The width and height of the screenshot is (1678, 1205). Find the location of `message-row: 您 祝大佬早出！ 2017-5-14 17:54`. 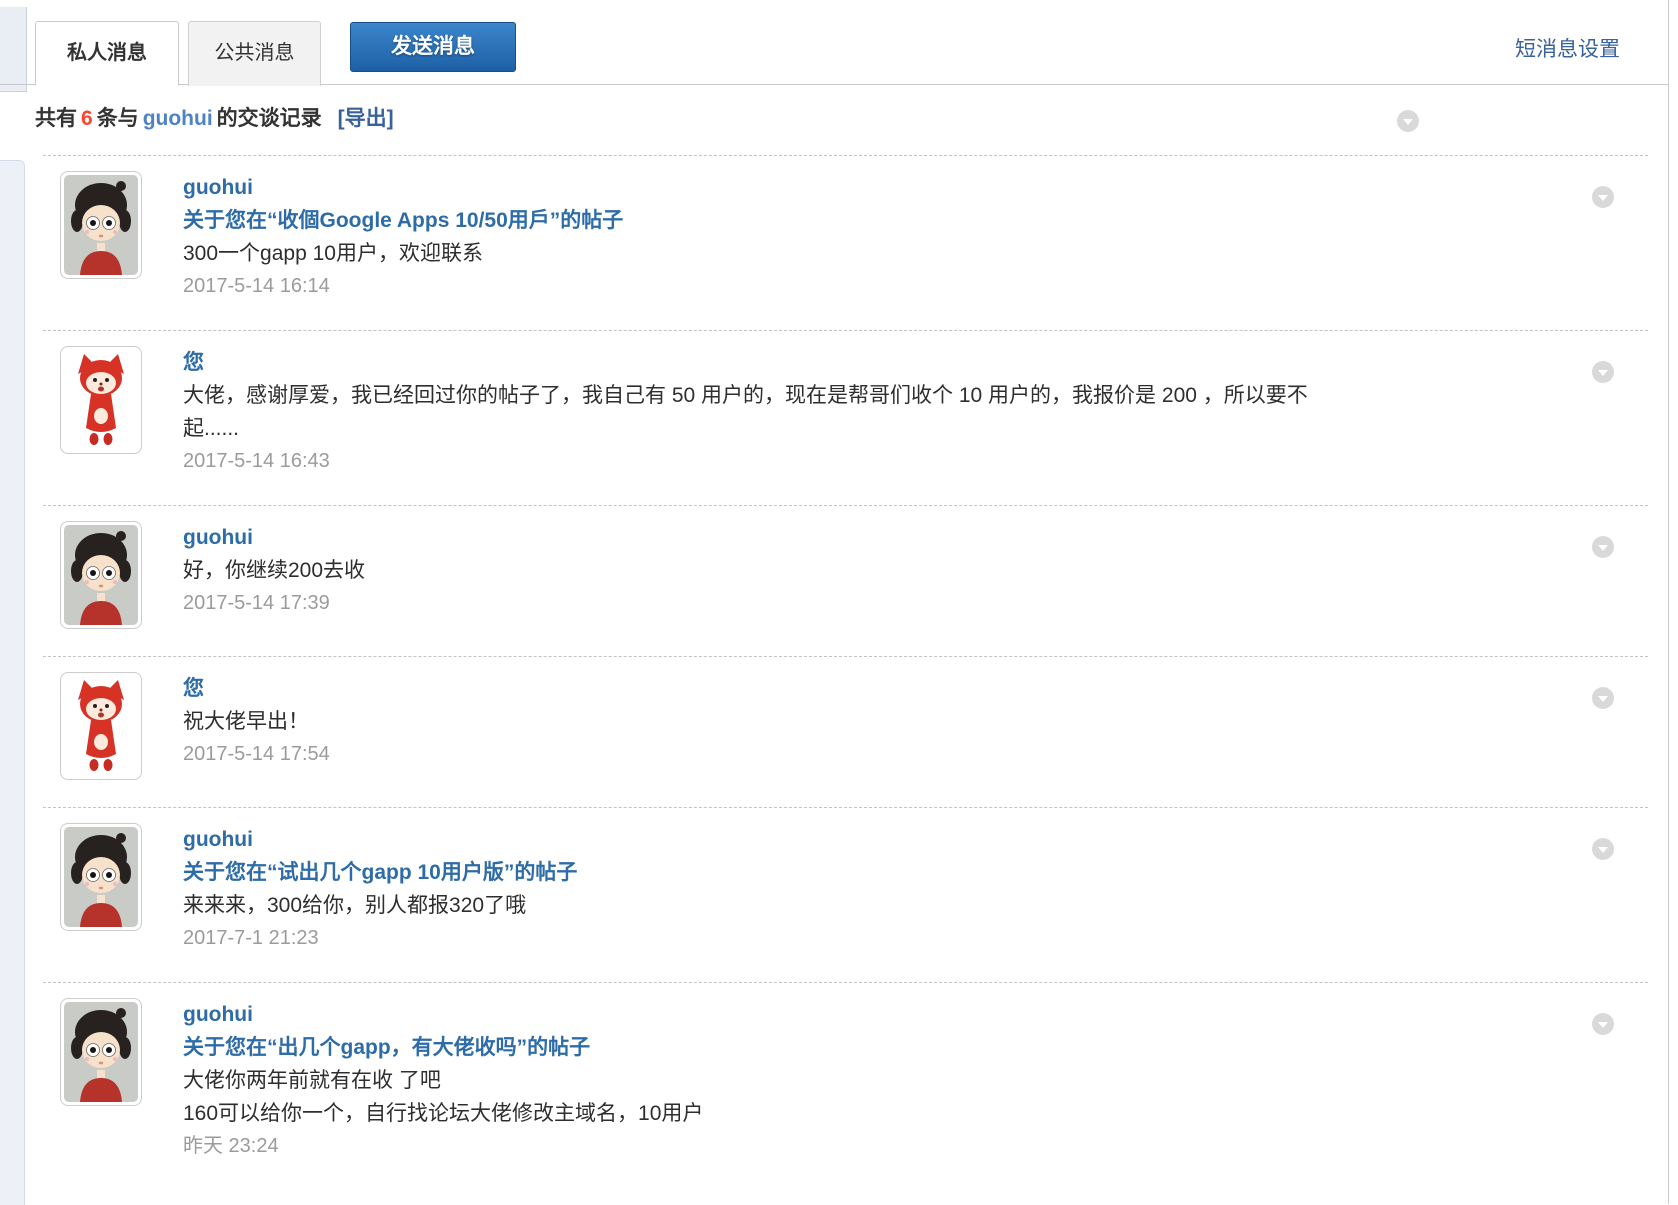

message-row: 您 祝大佬早出！ 2017-5-14 17:54 is located at coordinates (845, 731).